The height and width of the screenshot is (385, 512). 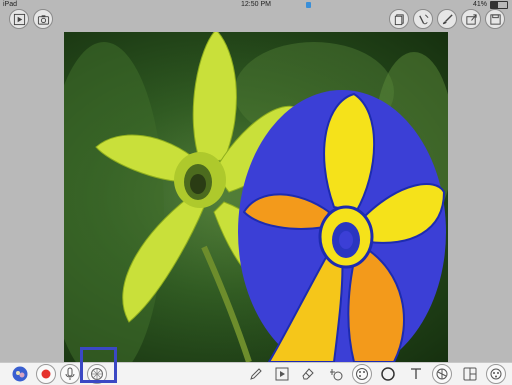 I want to click on layers-icon, so click(x=399, y=19).